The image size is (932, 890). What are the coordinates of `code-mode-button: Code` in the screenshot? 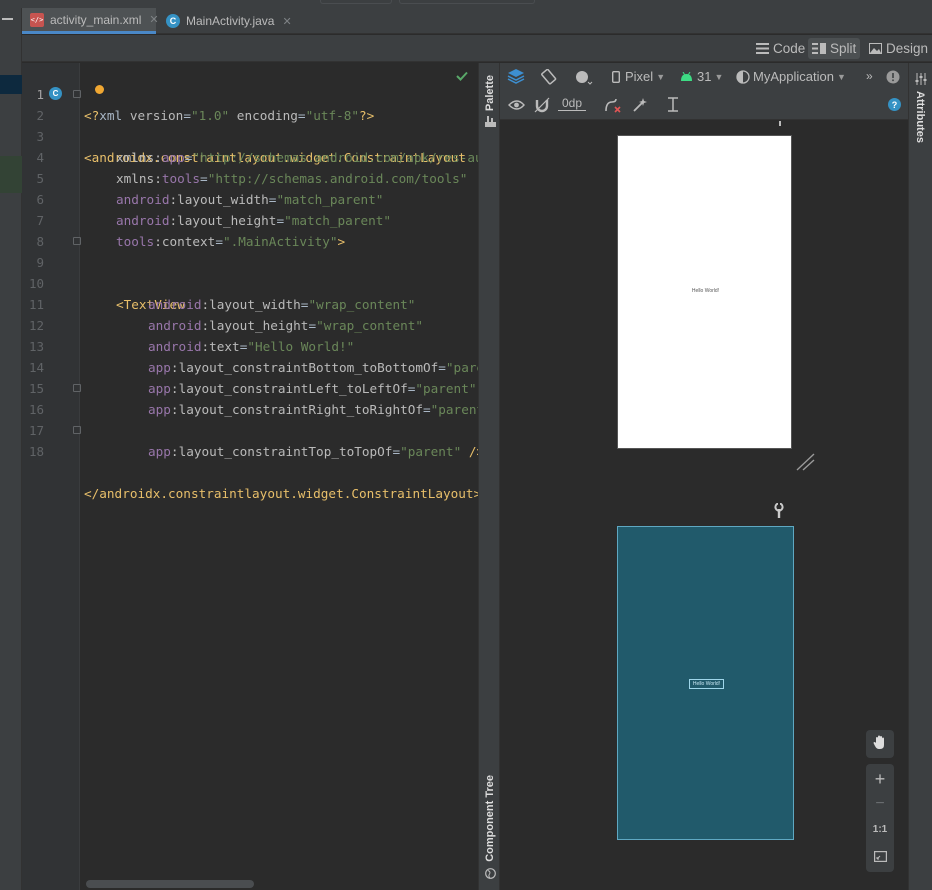 It's located at (780, 48).